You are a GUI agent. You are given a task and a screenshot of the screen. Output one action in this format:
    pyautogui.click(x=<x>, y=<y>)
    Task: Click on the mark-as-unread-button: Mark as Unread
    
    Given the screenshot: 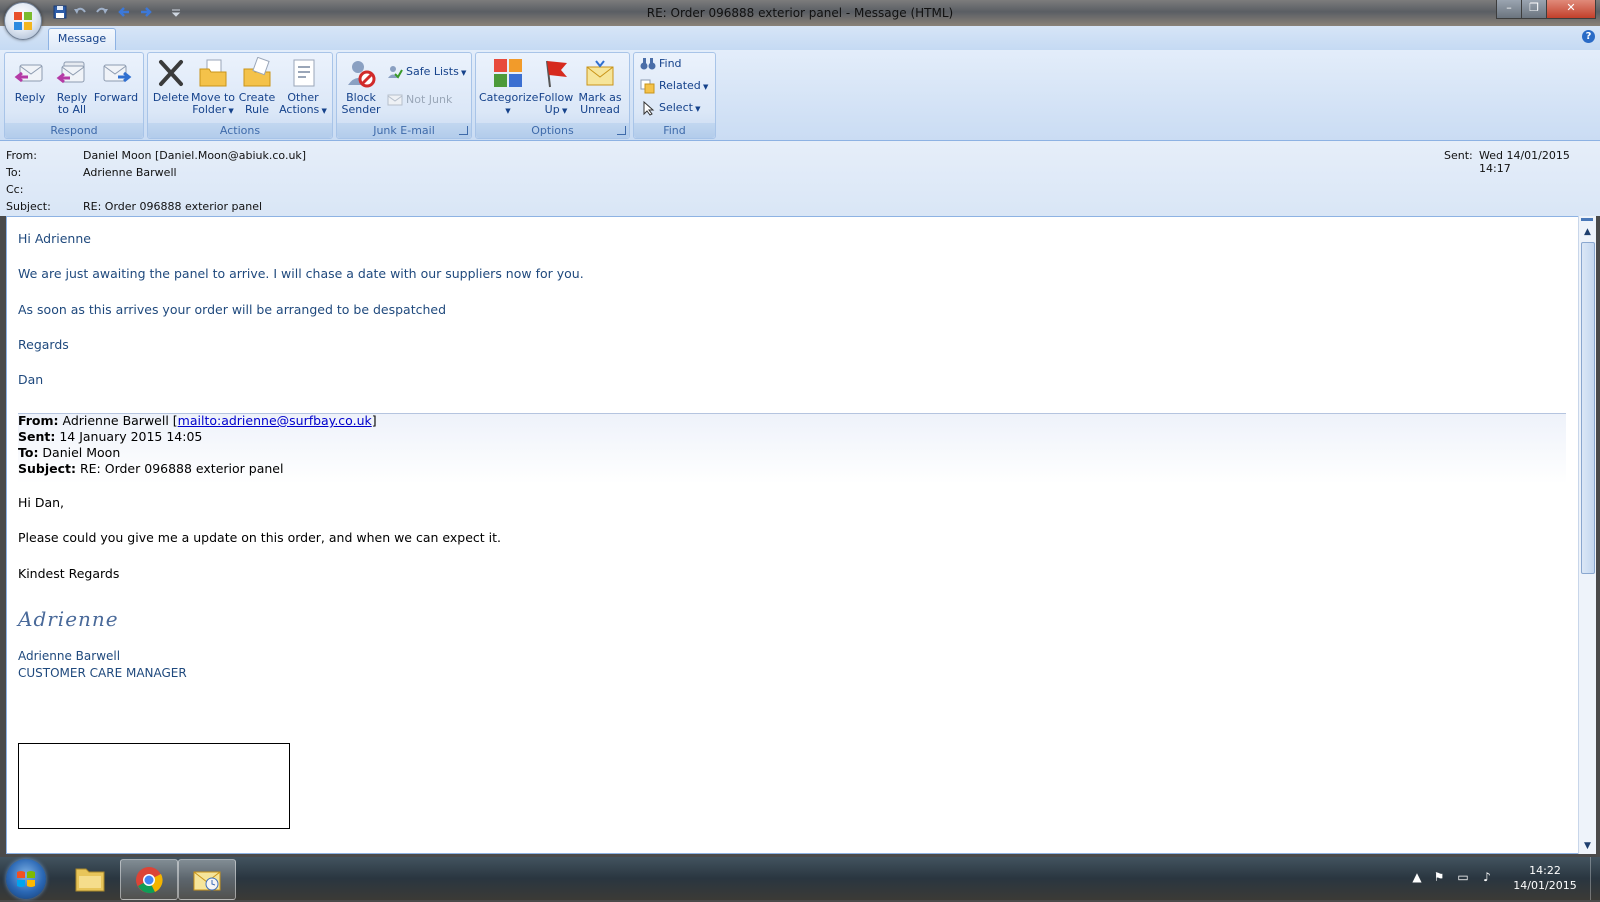 What is the action you would take?
    pyautogui.click(x=600, y=86)
    